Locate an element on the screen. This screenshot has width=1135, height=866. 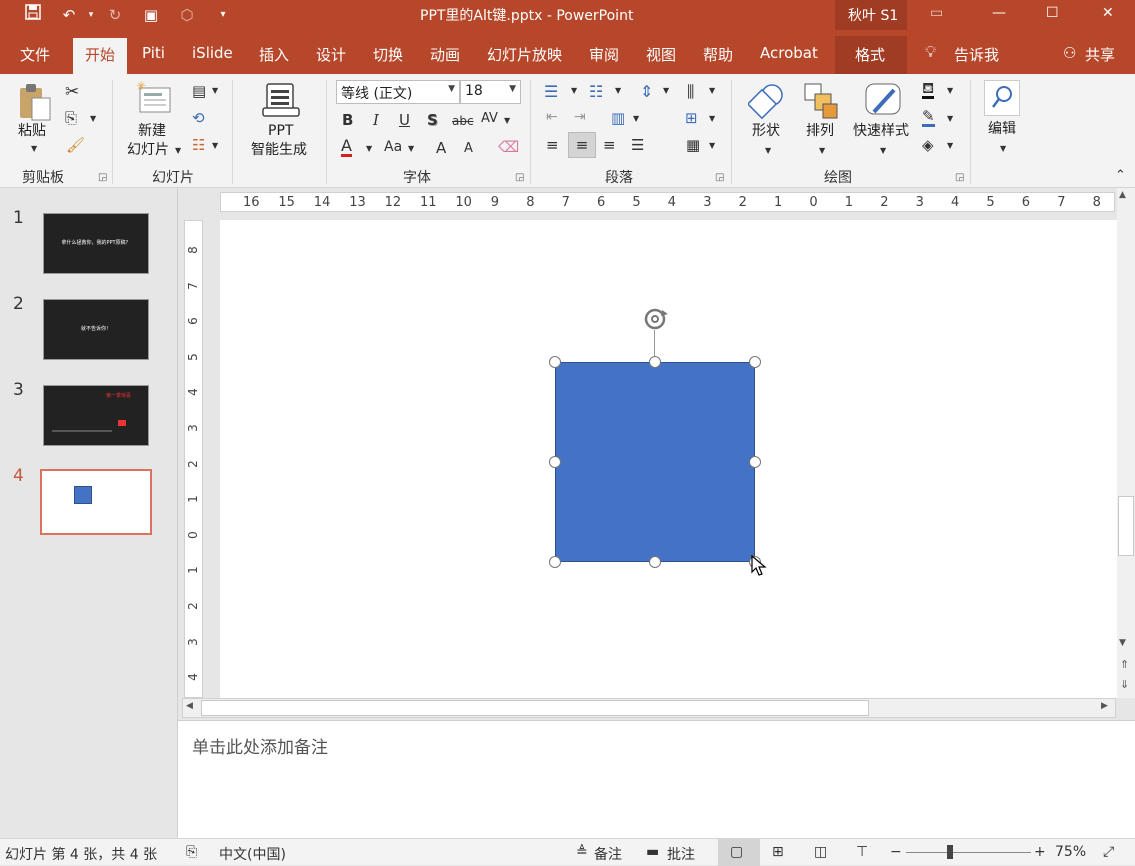
numbering-icon: ☷ is located at coordinates (596, 91).